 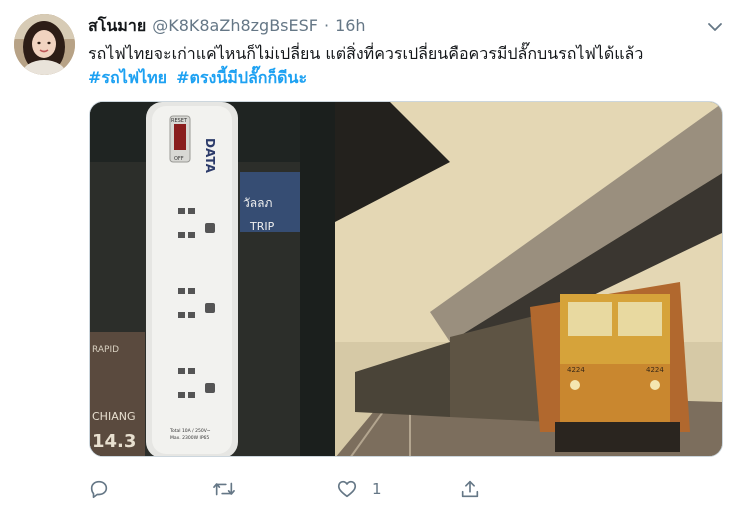 What do you see at coordinates (257, 203) in the screenshot?
I see `sign-text: วัลลภ` at bounding box center [257, 203].